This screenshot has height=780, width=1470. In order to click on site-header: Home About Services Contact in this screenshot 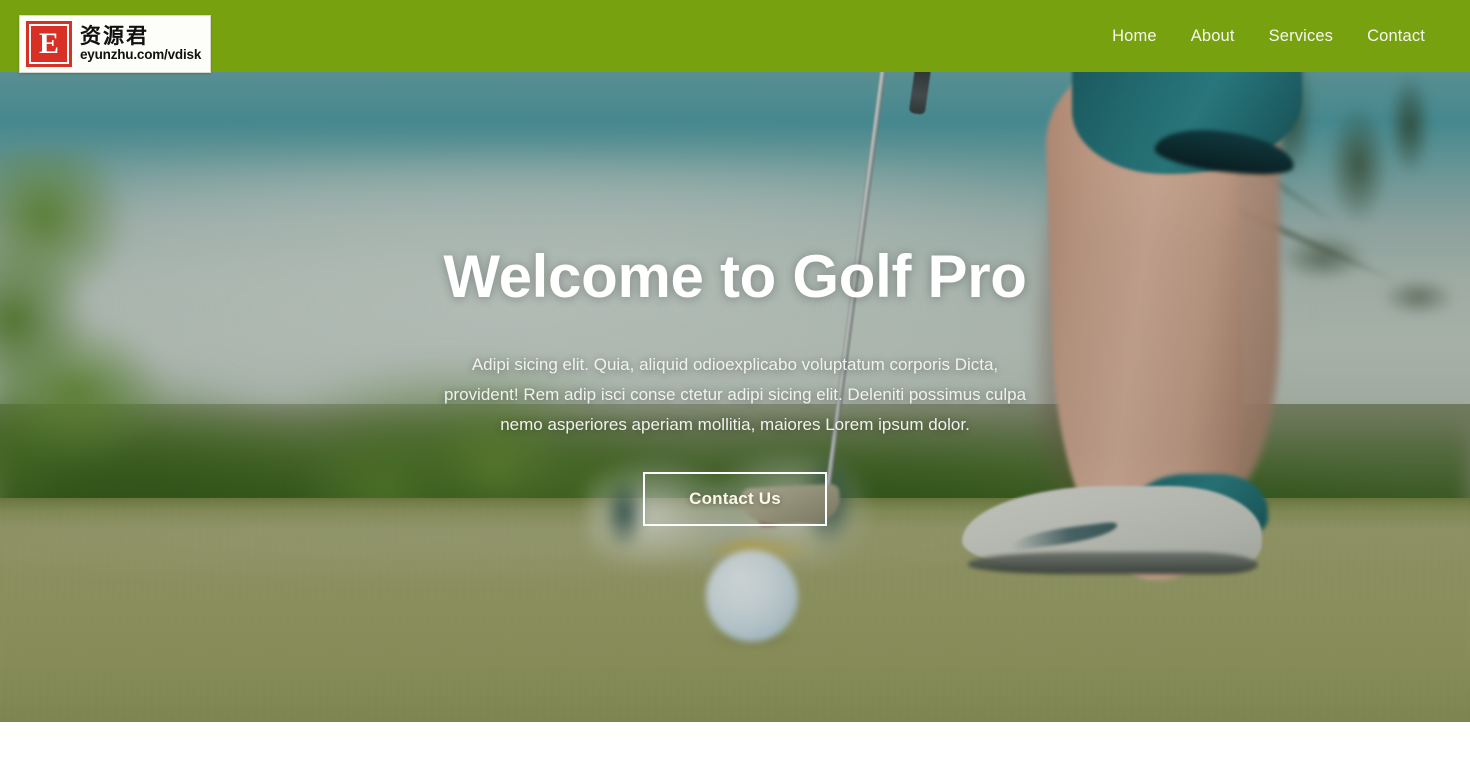, I will do `click(735, 36)`.